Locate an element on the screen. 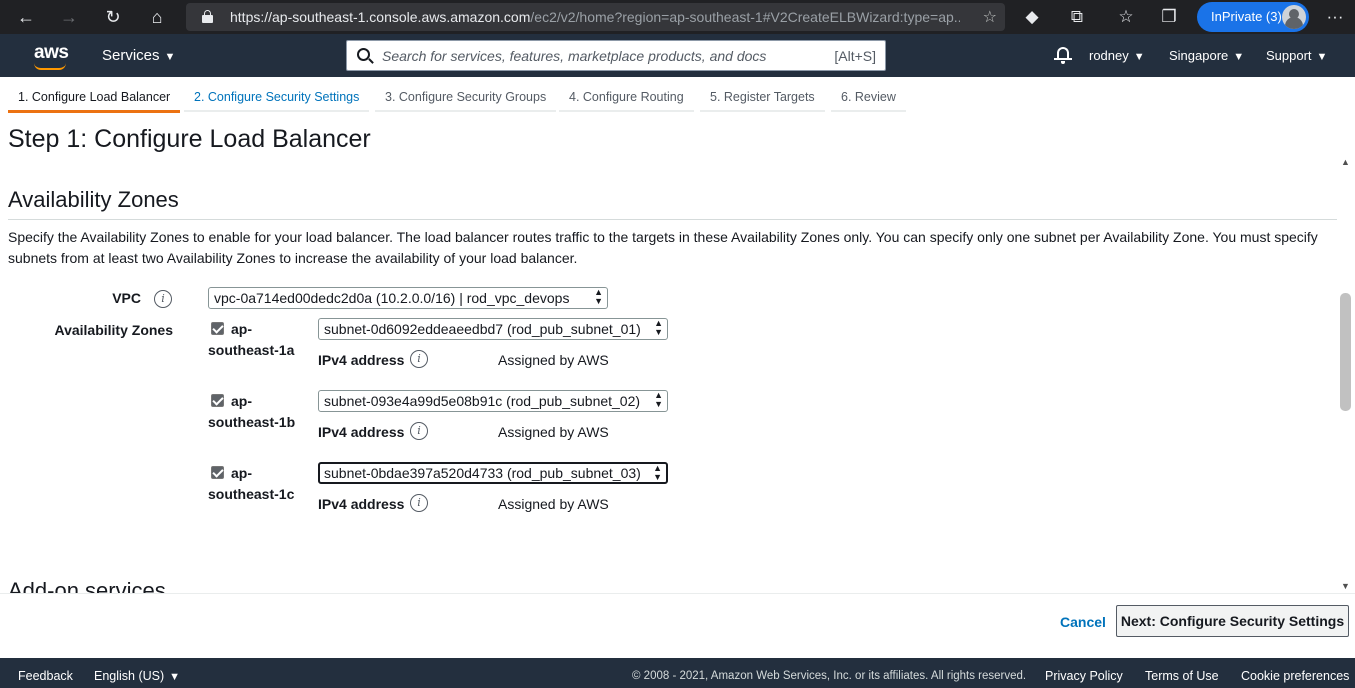  section-title: Availability Zones is located at coordinates (93, 199).